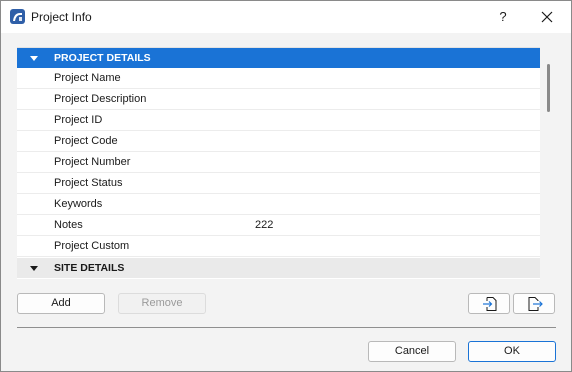  I want to click on property-name: Project Name, so click(87, 78).